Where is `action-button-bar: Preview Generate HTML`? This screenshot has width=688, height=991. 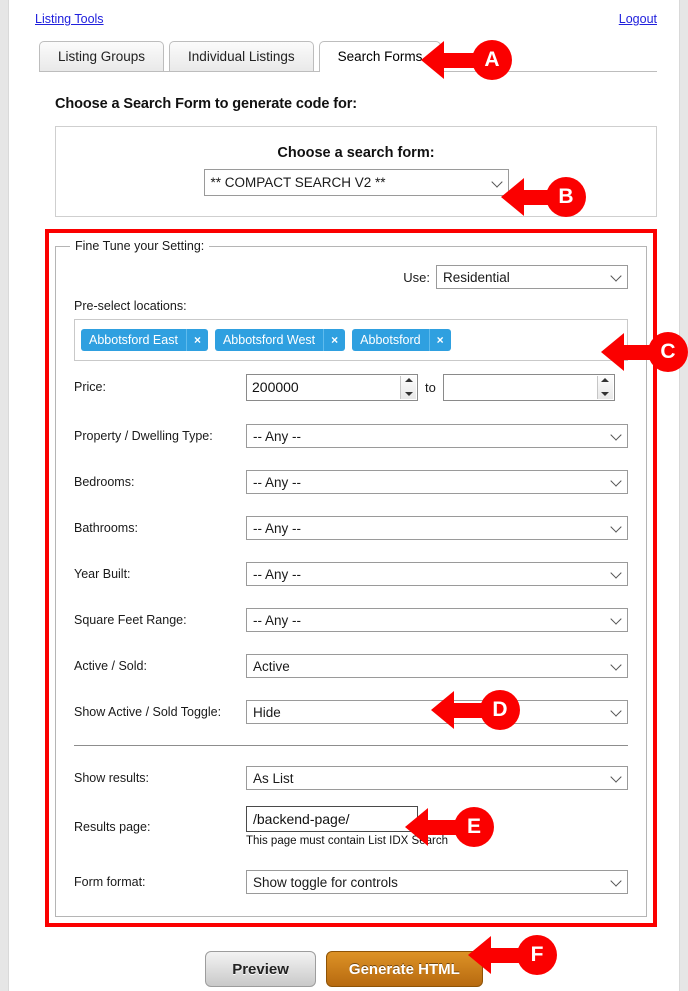 action-button-bar: Preview Generate HTML is located at coordinates (344, 969).